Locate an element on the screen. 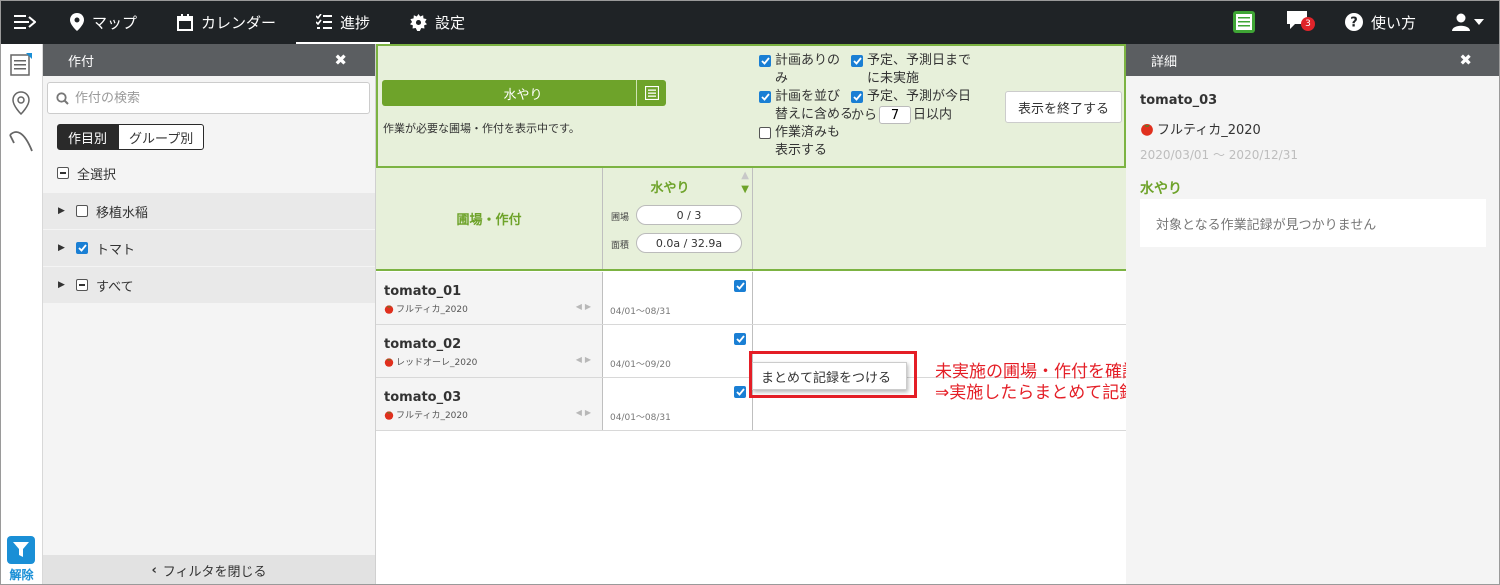 The image size is (1500, 585). nav-progress-label: 進捗 is located at coordinates (355, 22).